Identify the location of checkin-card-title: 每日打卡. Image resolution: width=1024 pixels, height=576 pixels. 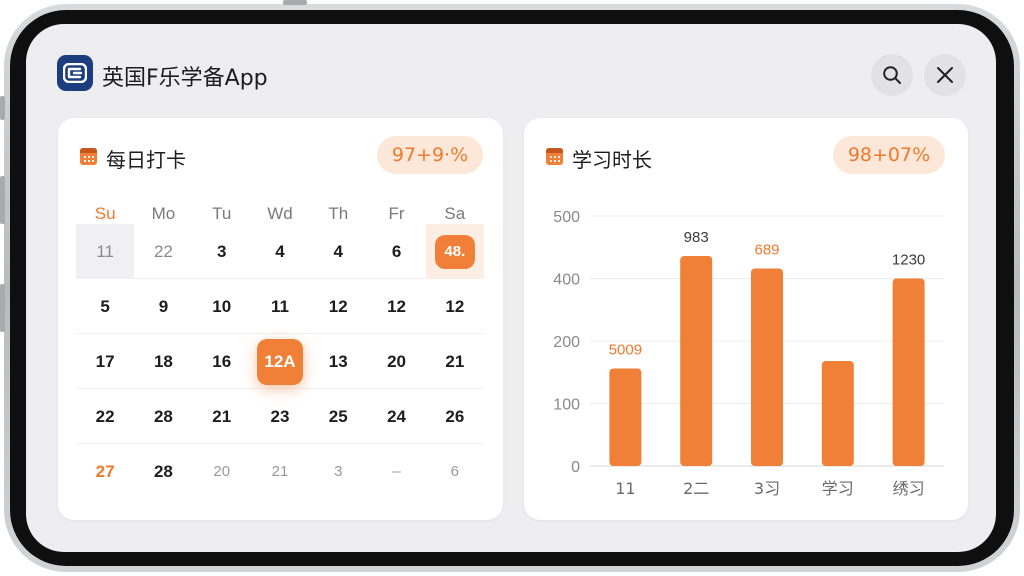
(146, 160).